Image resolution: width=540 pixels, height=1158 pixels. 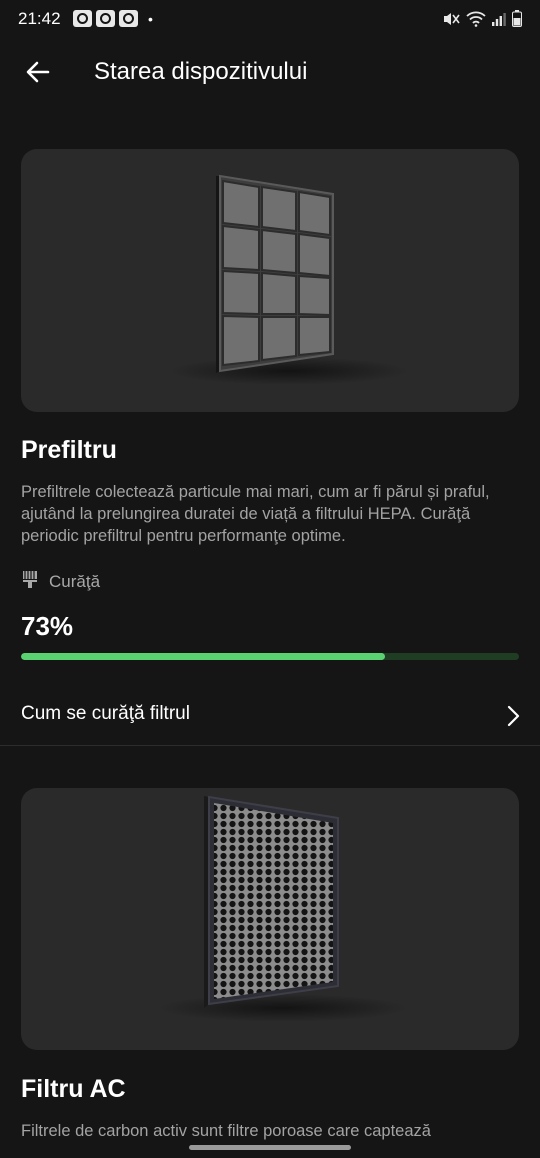 I want to click on app-bar: Starea dispozitivului, so click(x=270, y=72).